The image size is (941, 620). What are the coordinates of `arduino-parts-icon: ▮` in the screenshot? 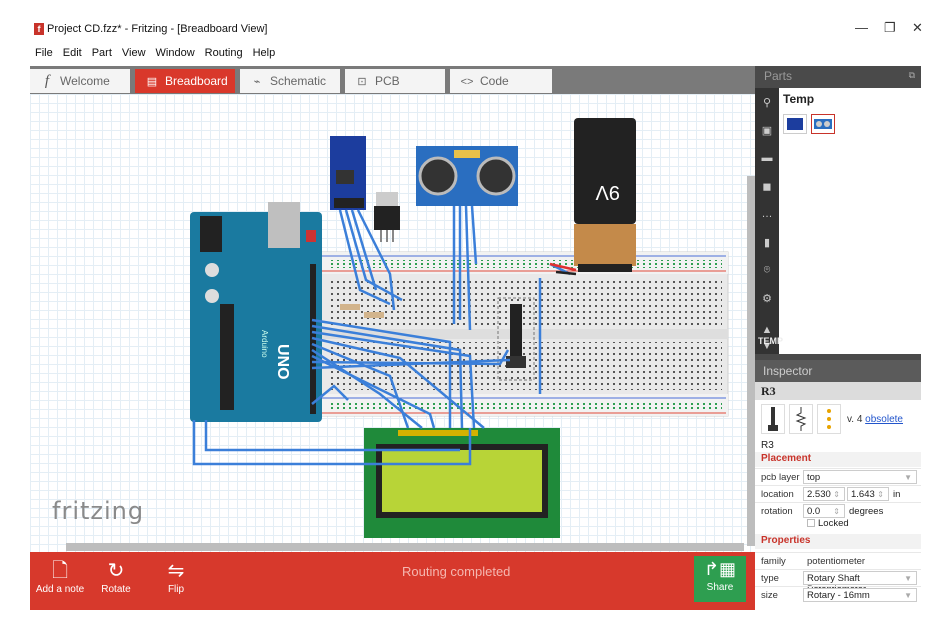 It's located at (767, 243).